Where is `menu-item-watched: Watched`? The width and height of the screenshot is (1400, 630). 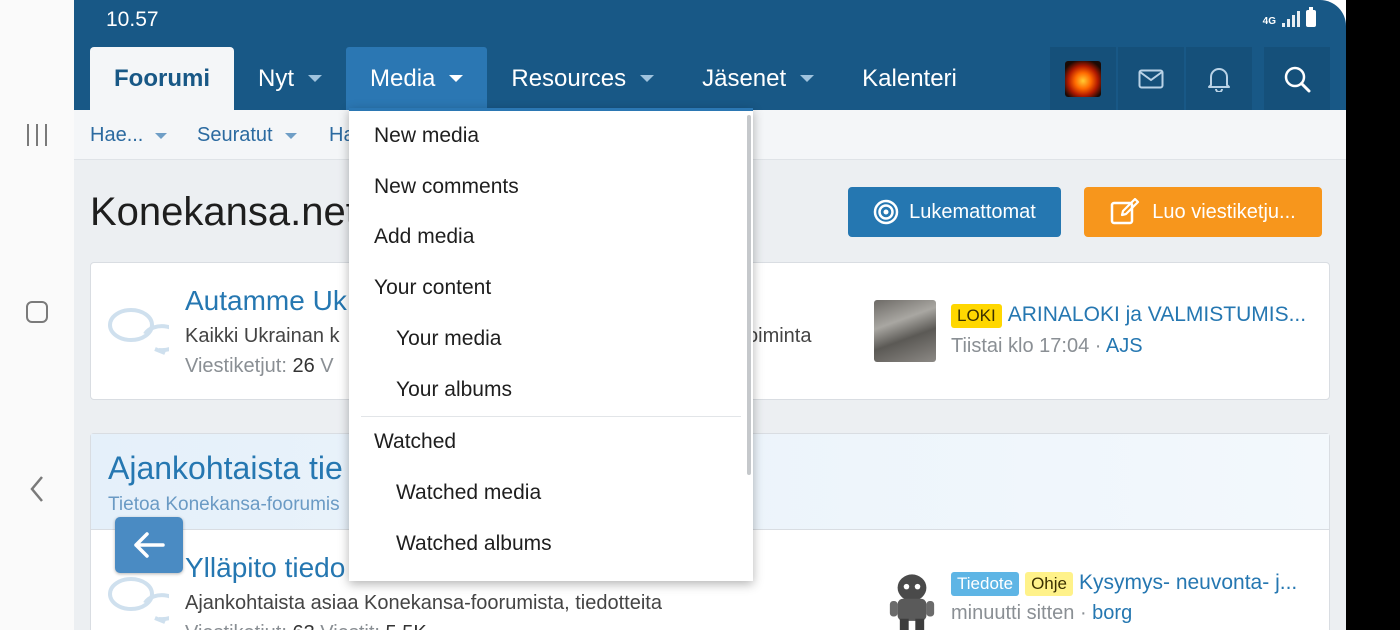 menu-item-watched: Watched is located at coordinates (415, 442).